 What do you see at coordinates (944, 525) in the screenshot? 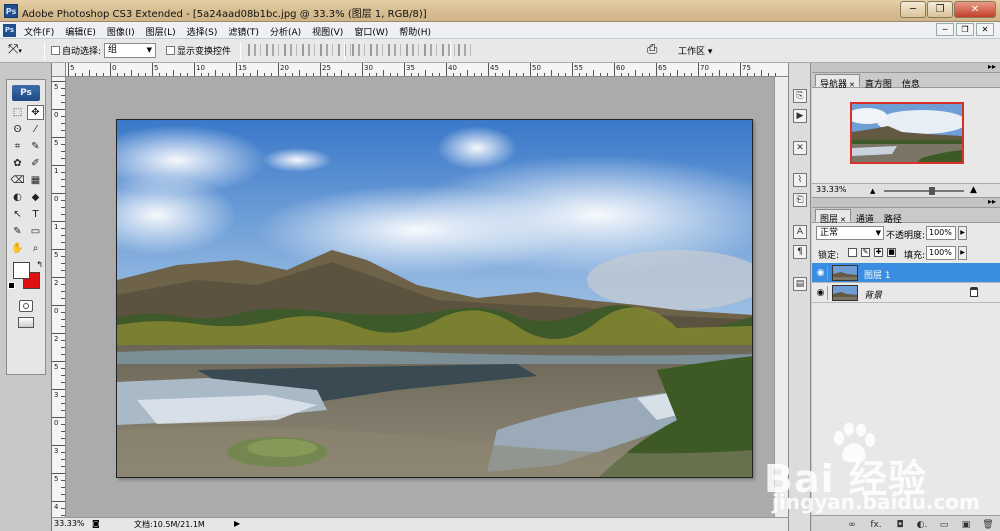
I see `new-group-icon: ▭` at bounding box center [944, 525].